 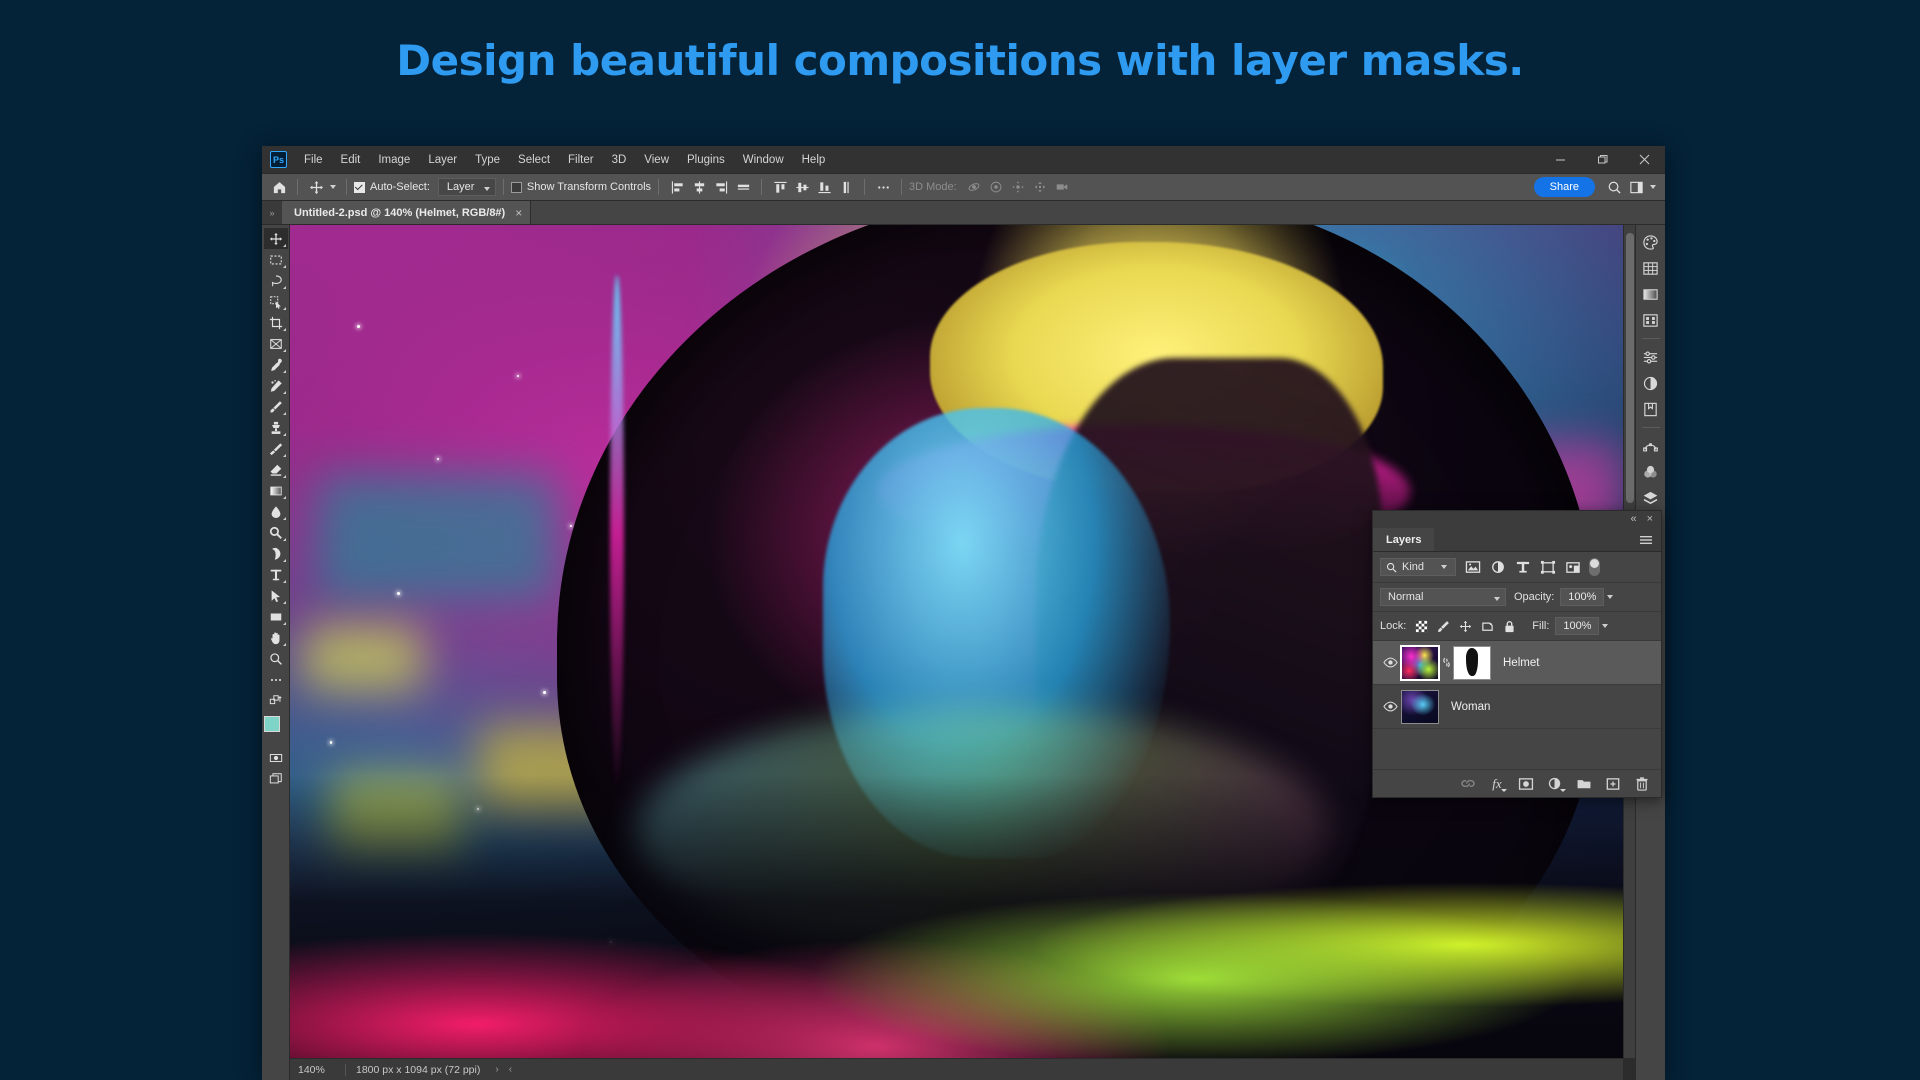 I want to click on menu-select: Select, so click(x=534, y=160).